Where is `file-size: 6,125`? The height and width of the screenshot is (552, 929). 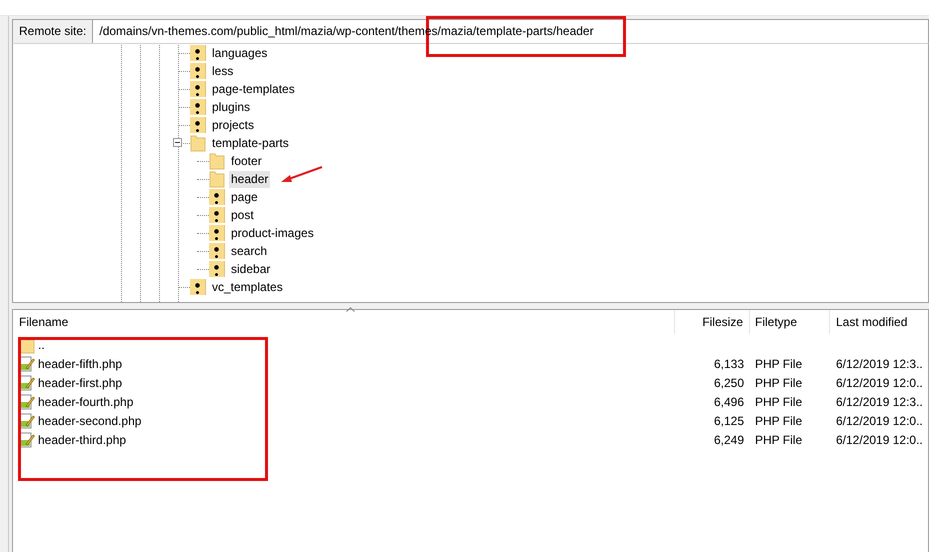 file-size: 6,125 is located at coordinates (729, 421).